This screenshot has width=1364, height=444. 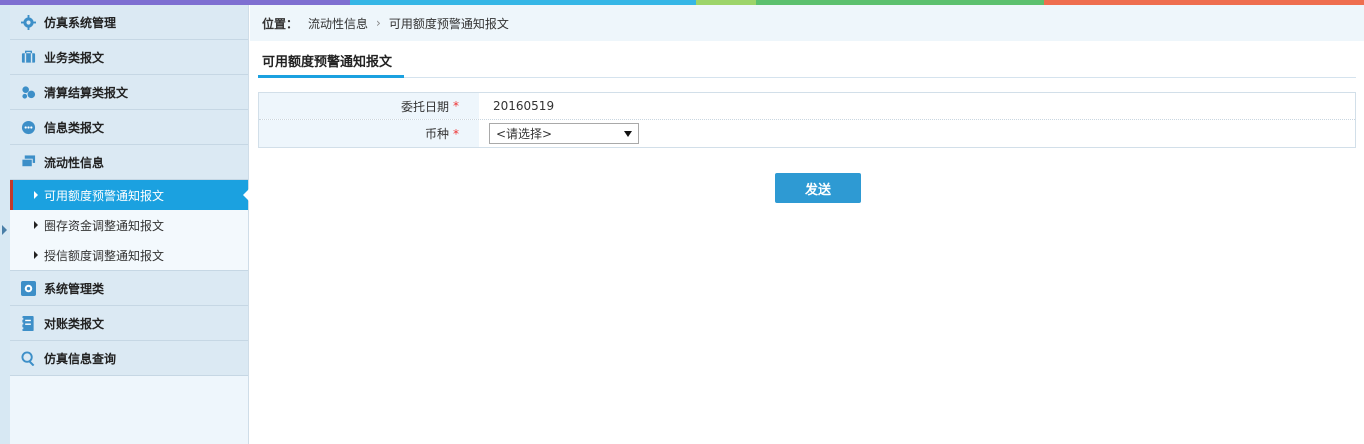 I want to click on sidebar-subitem-ringfenced-funds: 圈存资金调整通知报文, so click(x=129, y=225).